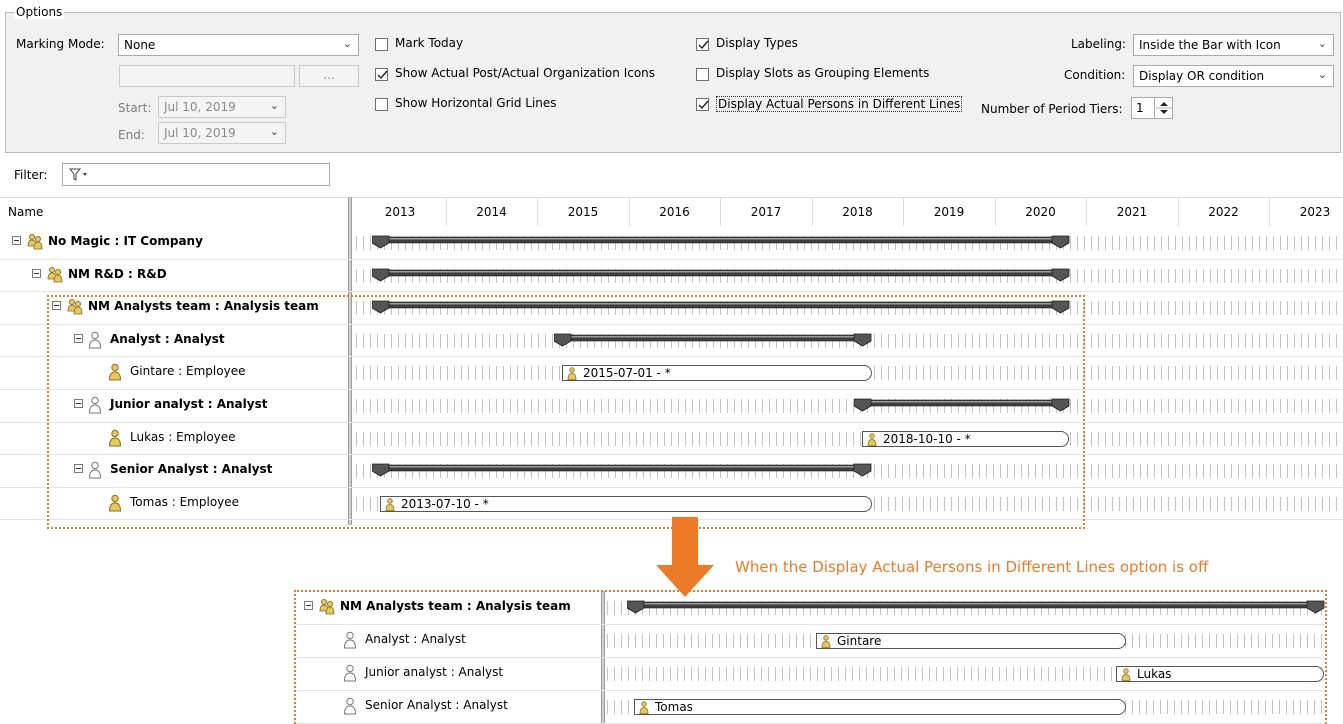 Image resolution: width=1343 pixels, height=724 pixels. What do you see at coordinates (1095, 75) in the screenshot?
I see `condition-label: Condition:` at bounding box center [1095, 75].